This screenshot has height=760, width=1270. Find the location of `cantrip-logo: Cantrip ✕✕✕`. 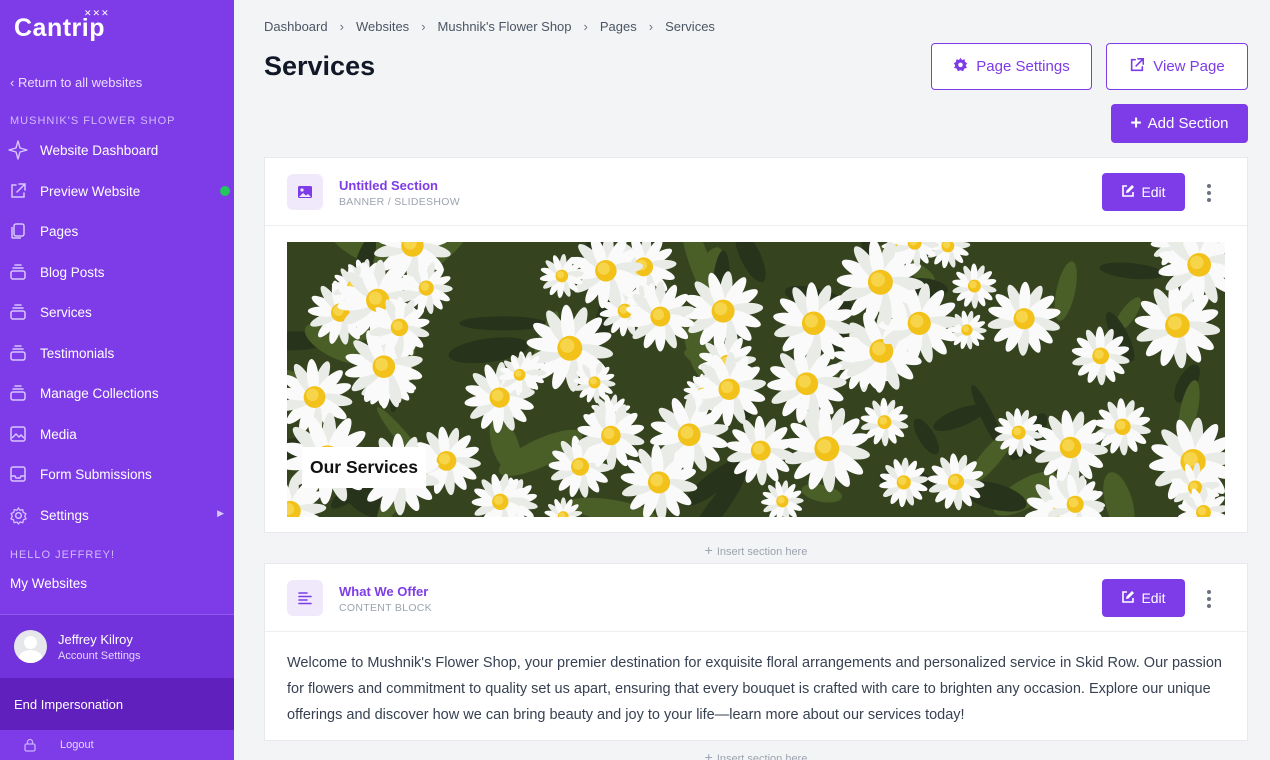

cantrip-logo: Cantrip ✕✕✕ is located at coordinates (61, 25).